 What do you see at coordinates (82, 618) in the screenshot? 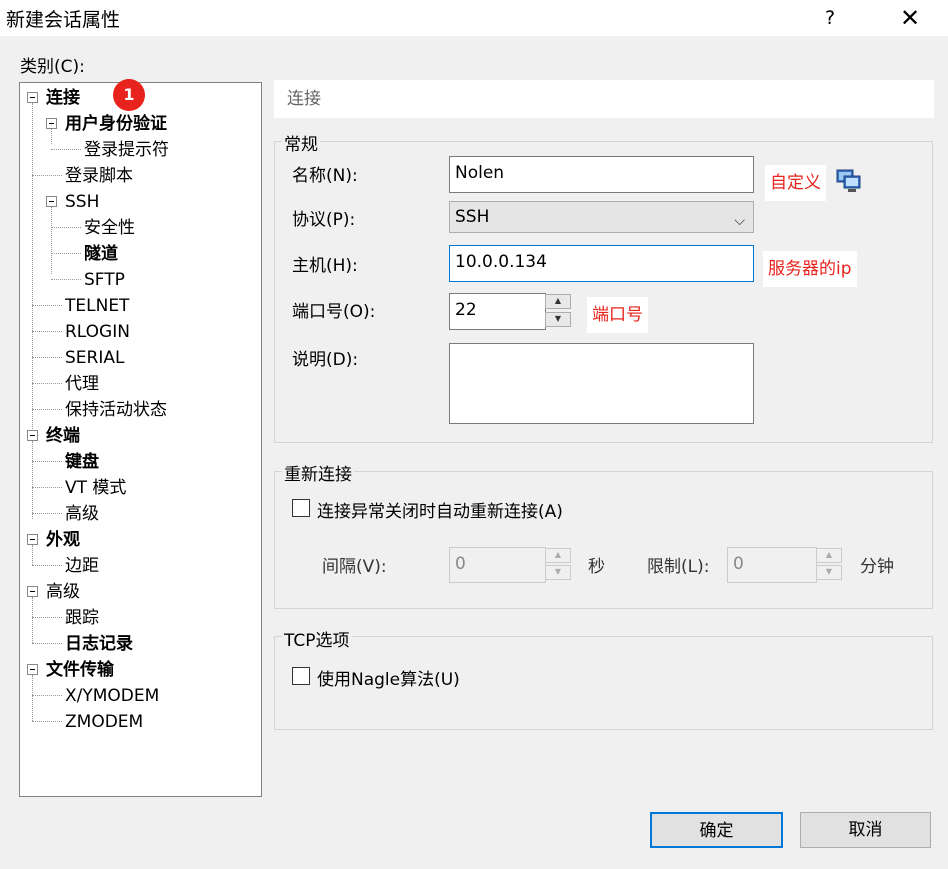
I see `tree-item-trace: 跟踪` at bounding box center [82, 618].